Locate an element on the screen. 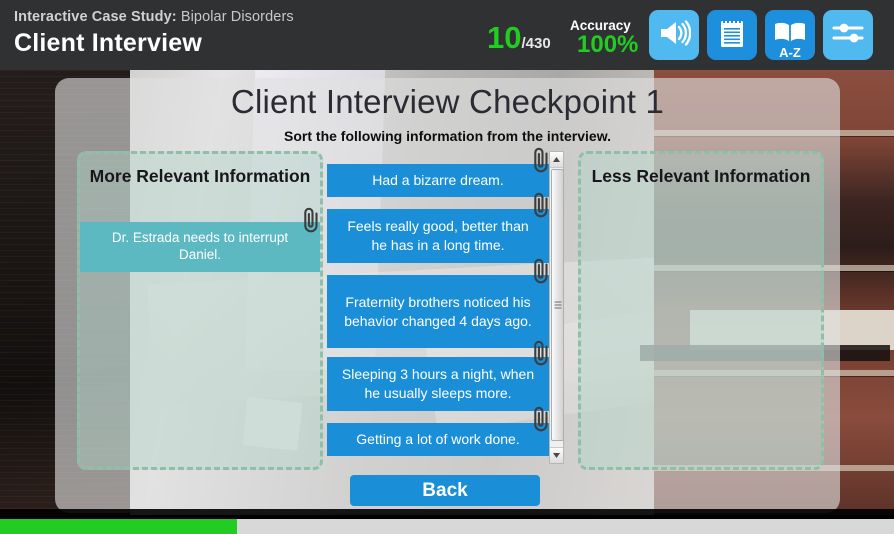 This screenshot has height=534, width=894. progress-bar-fill is located at coordinates (118, 526).